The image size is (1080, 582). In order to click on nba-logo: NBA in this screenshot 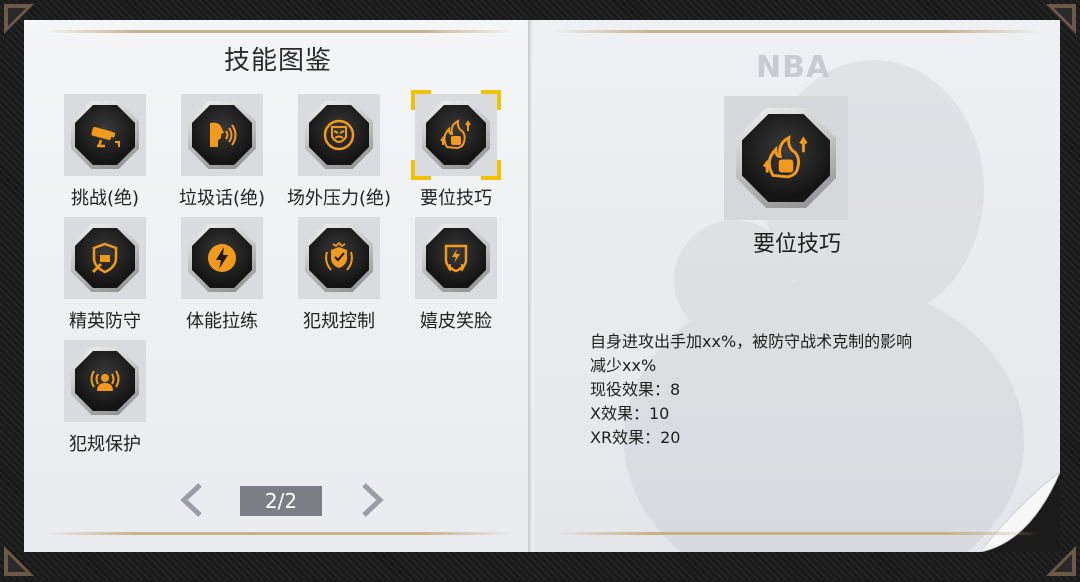, I will do `click(793, 67)`.